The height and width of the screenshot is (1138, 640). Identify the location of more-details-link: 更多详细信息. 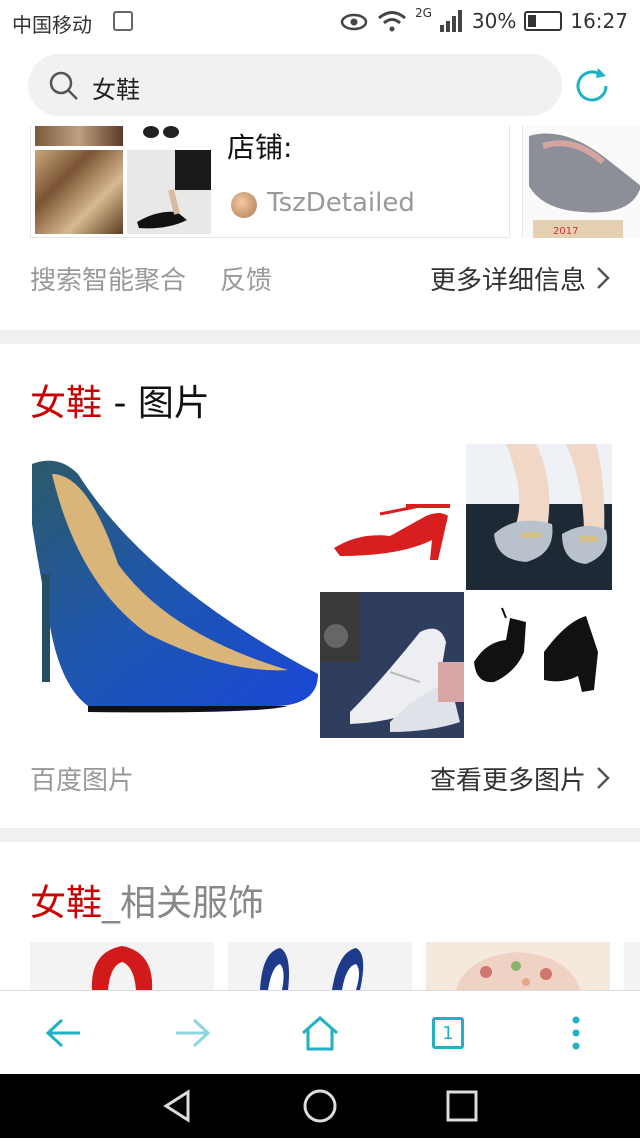
(508, 278).